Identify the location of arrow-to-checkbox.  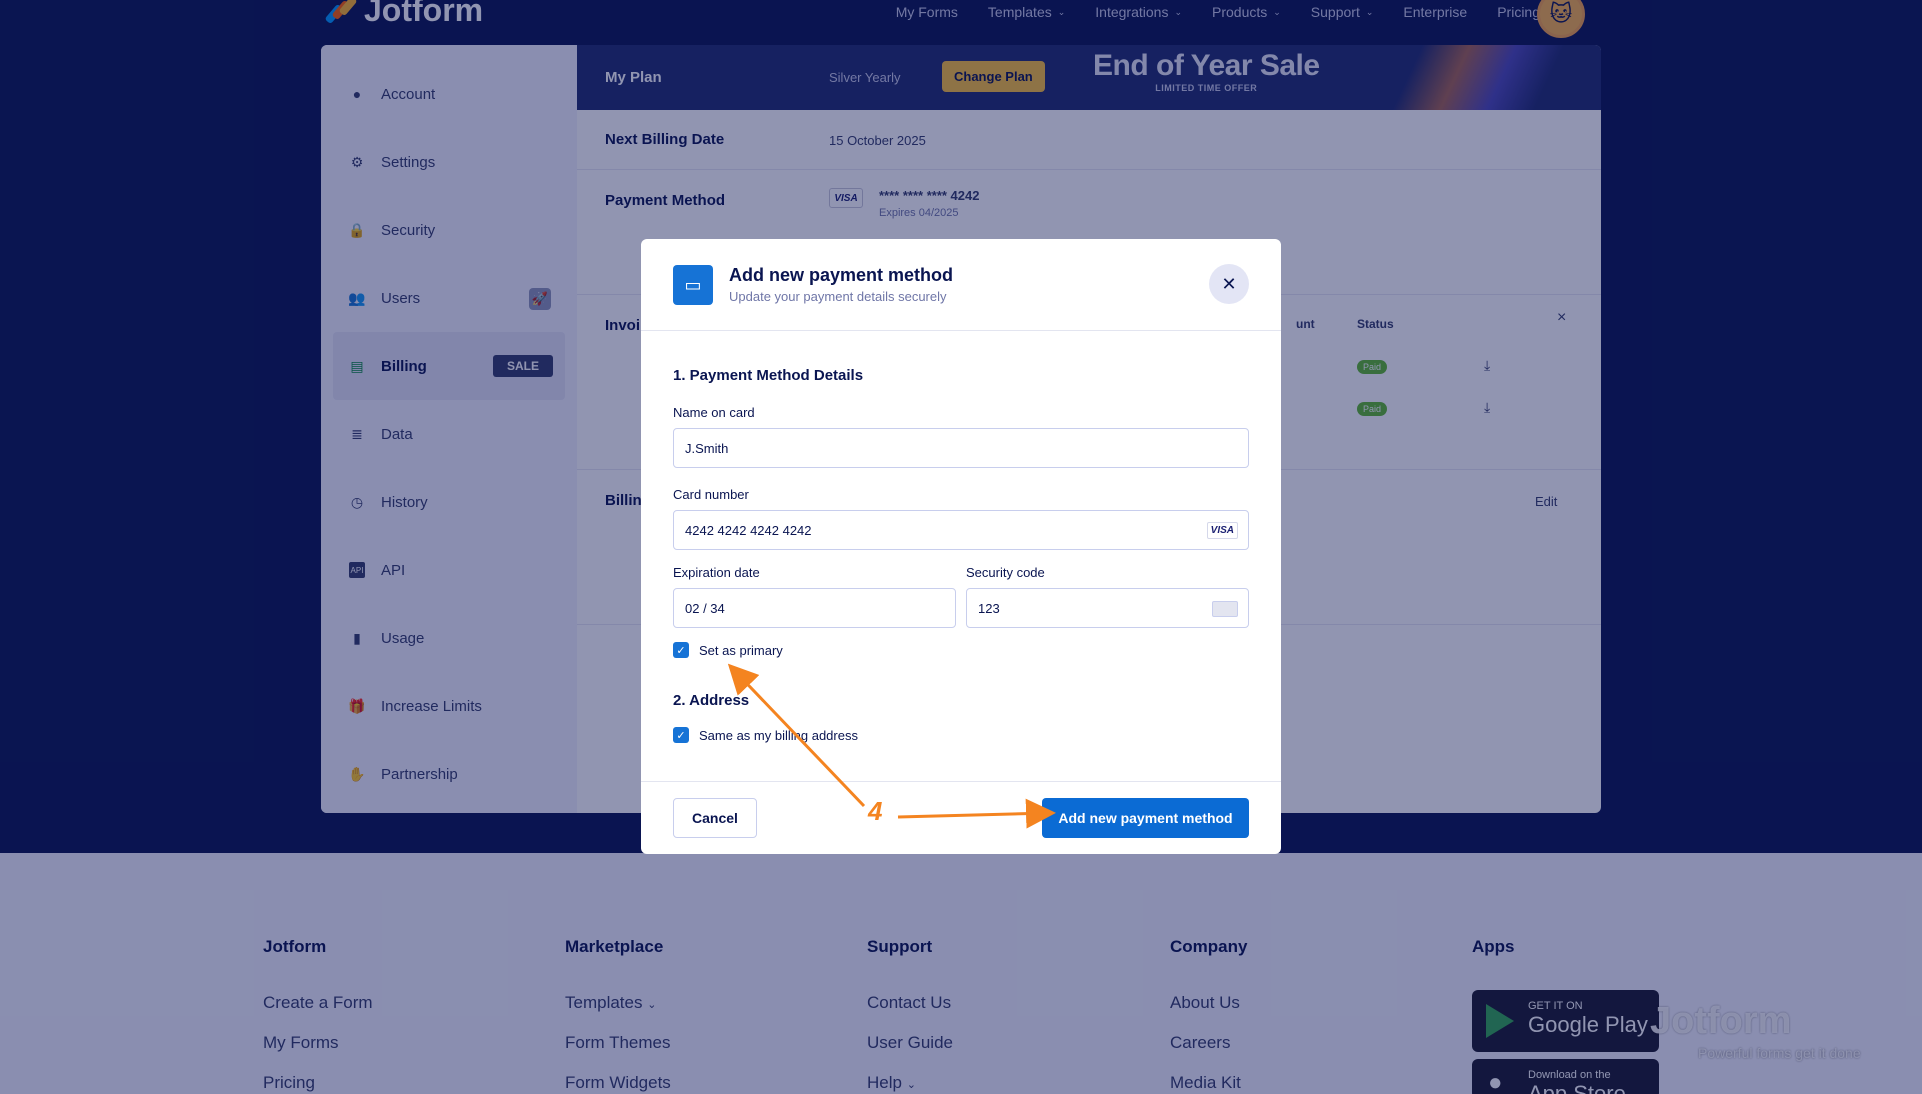
(796, 735).